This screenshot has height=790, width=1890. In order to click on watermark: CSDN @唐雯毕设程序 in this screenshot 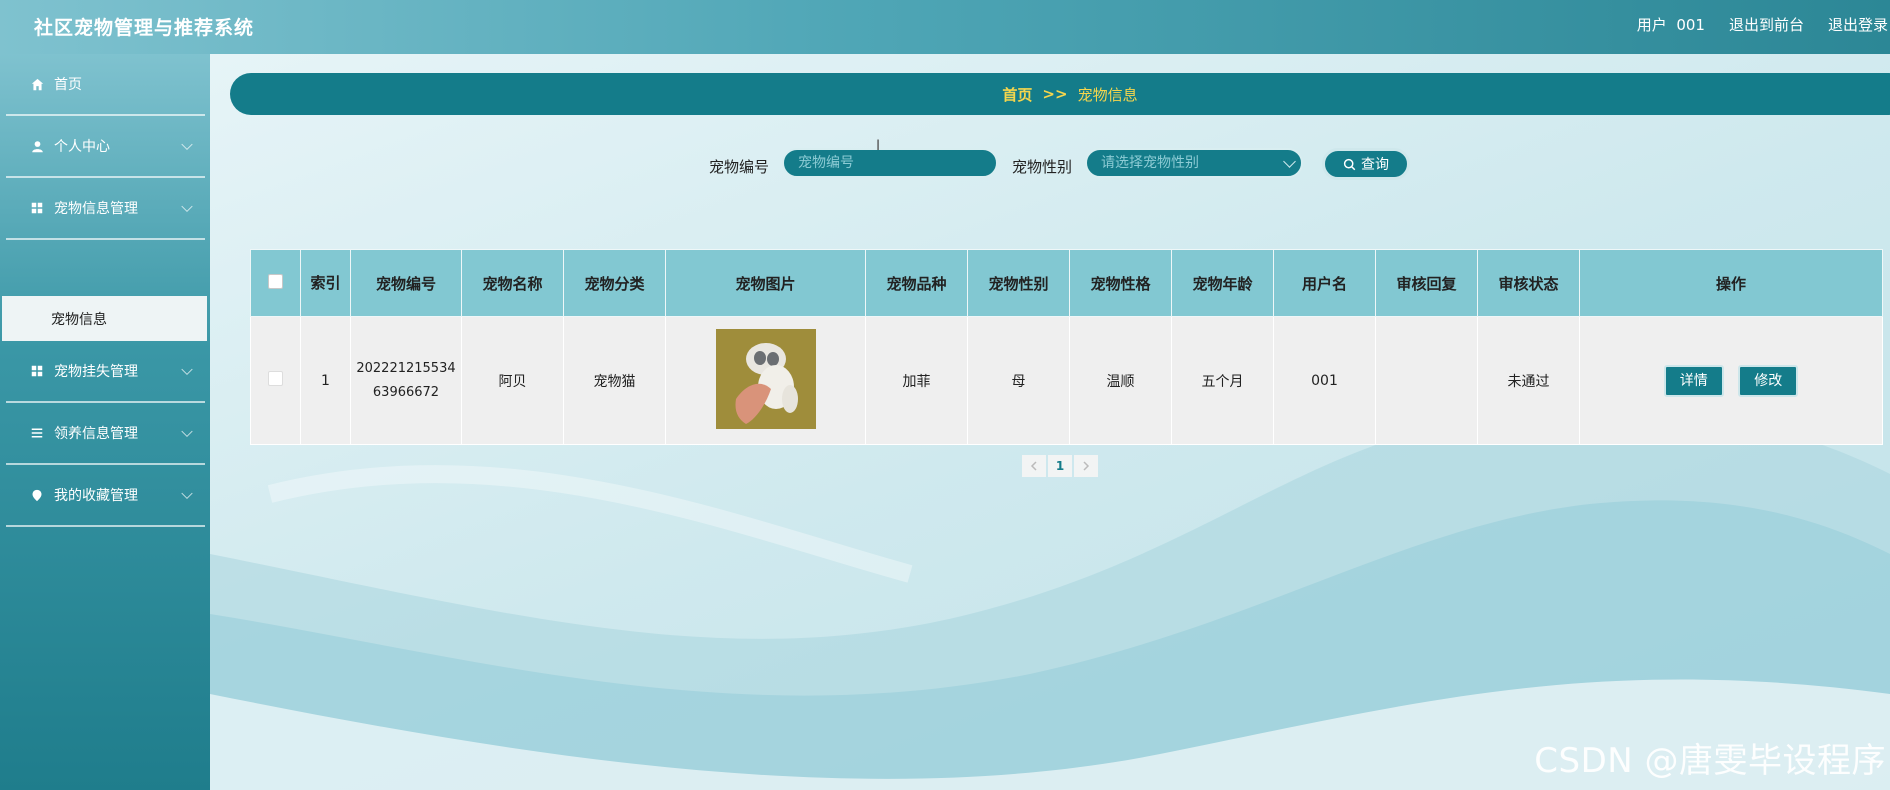, I will do `click(1710, 761)`.